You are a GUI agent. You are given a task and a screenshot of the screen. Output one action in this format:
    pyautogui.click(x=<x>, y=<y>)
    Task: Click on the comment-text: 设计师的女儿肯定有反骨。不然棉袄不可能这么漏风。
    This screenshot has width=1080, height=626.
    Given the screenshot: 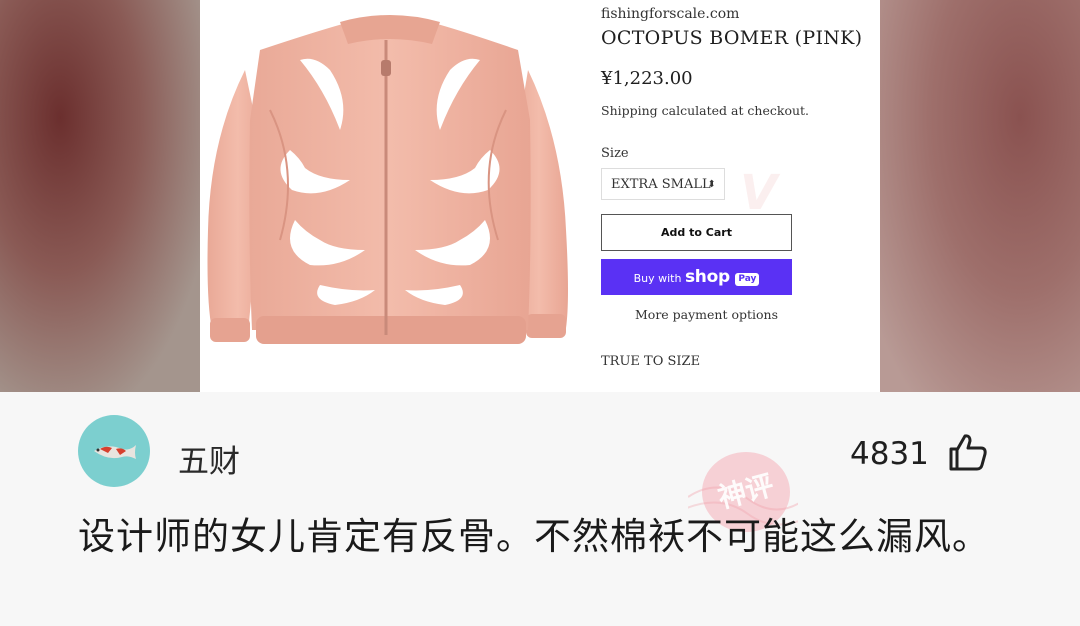 What is the action you would take?
    pyautogui.click(x=534, y=536)
    